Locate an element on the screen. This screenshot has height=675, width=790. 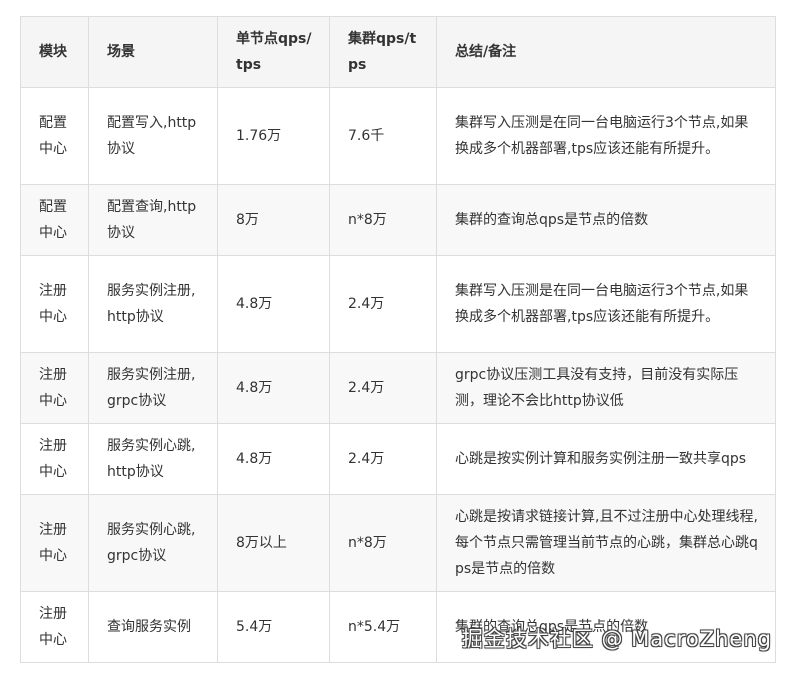
header-module: 模块 is located at coordinates (54, 52).